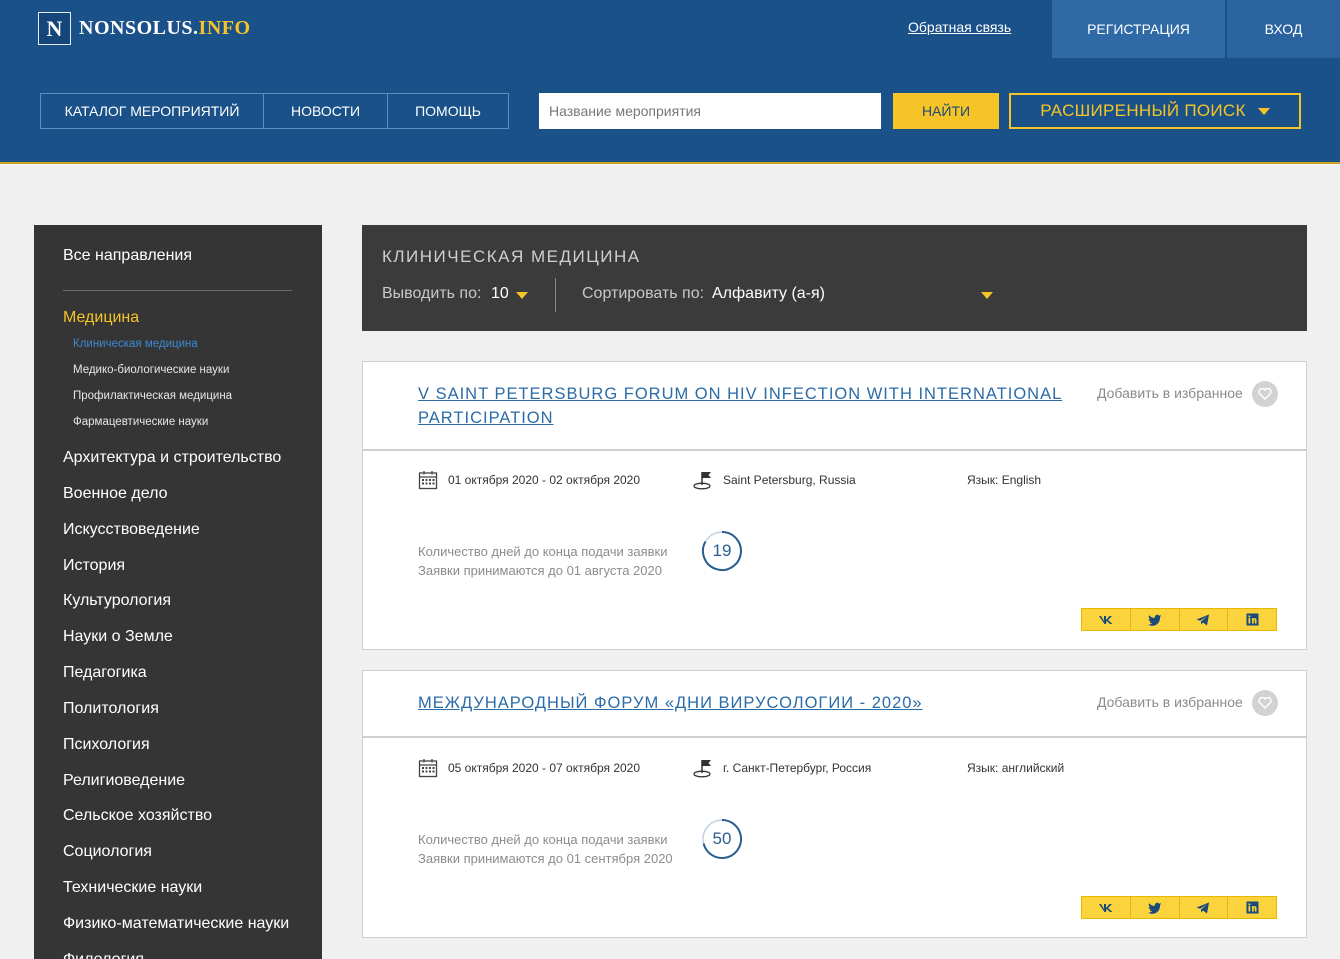 This screenshot has height=959, width=1340. What do you see at coordinates (101, 318) in the screenshot?
I see `sidebar-item-medicine: Медицина` at bounding box center [101, 318].